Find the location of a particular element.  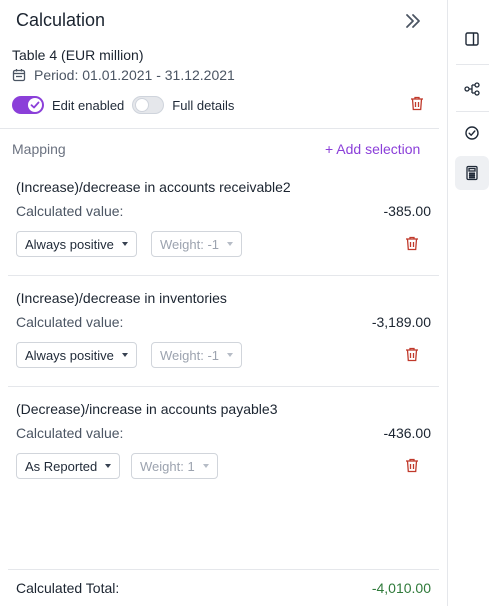

mapping-row-title: (Increase)/decrease in inventories is located at coordinates (121, 298).